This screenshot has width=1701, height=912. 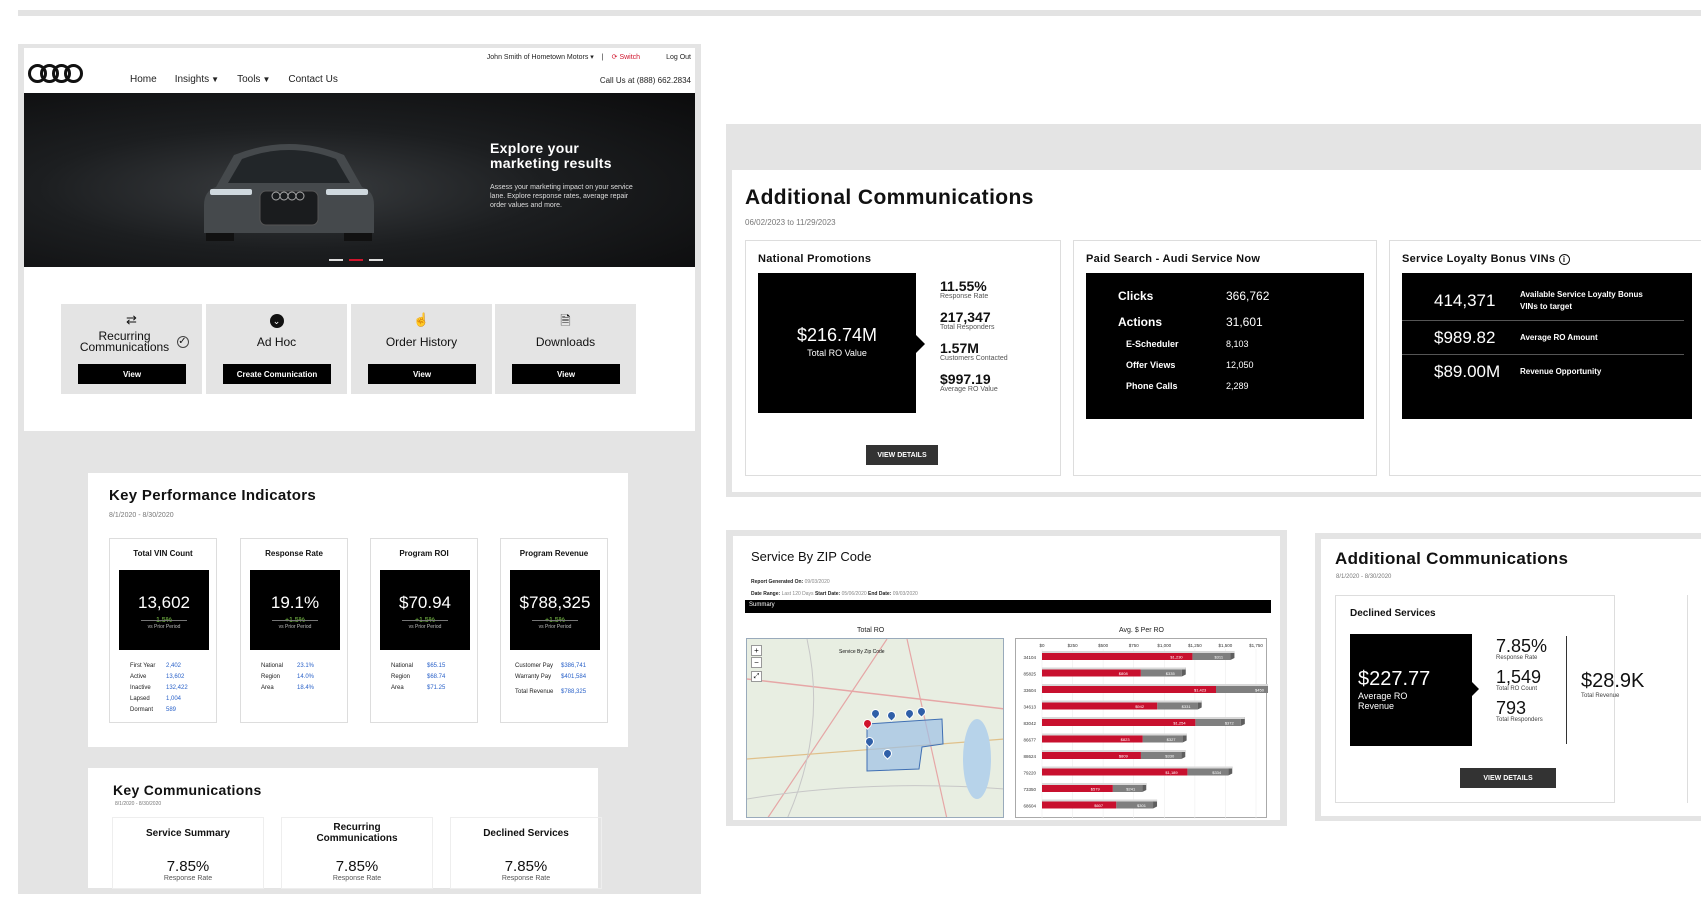 I want to click on nav-home: Home, so click(x=143, y=79).